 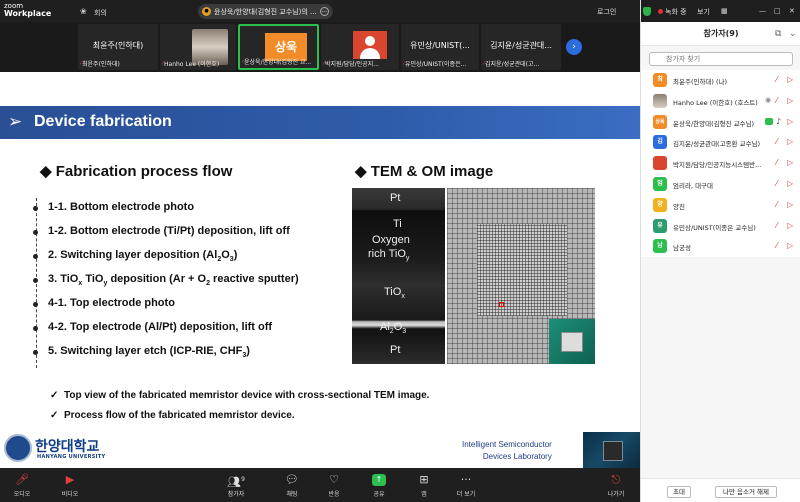 I want to click on view-menu: 보기, so click(x=703, y=12).